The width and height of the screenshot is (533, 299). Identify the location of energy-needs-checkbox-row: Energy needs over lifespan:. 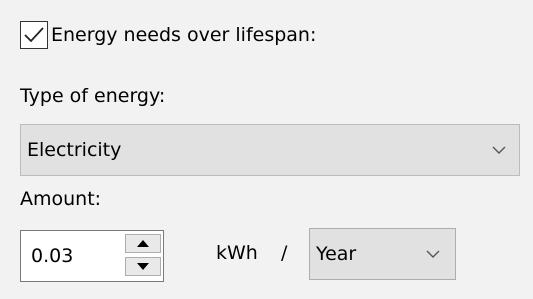
(168, 35).